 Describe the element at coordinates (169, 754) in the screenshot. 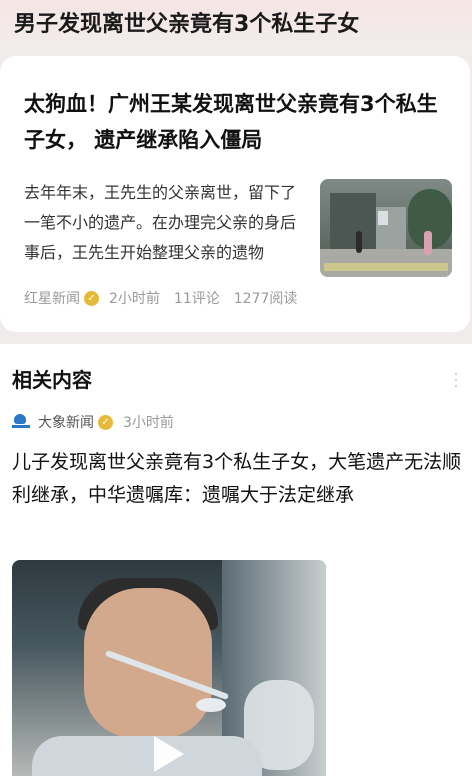

I see `play-icon` at that location.